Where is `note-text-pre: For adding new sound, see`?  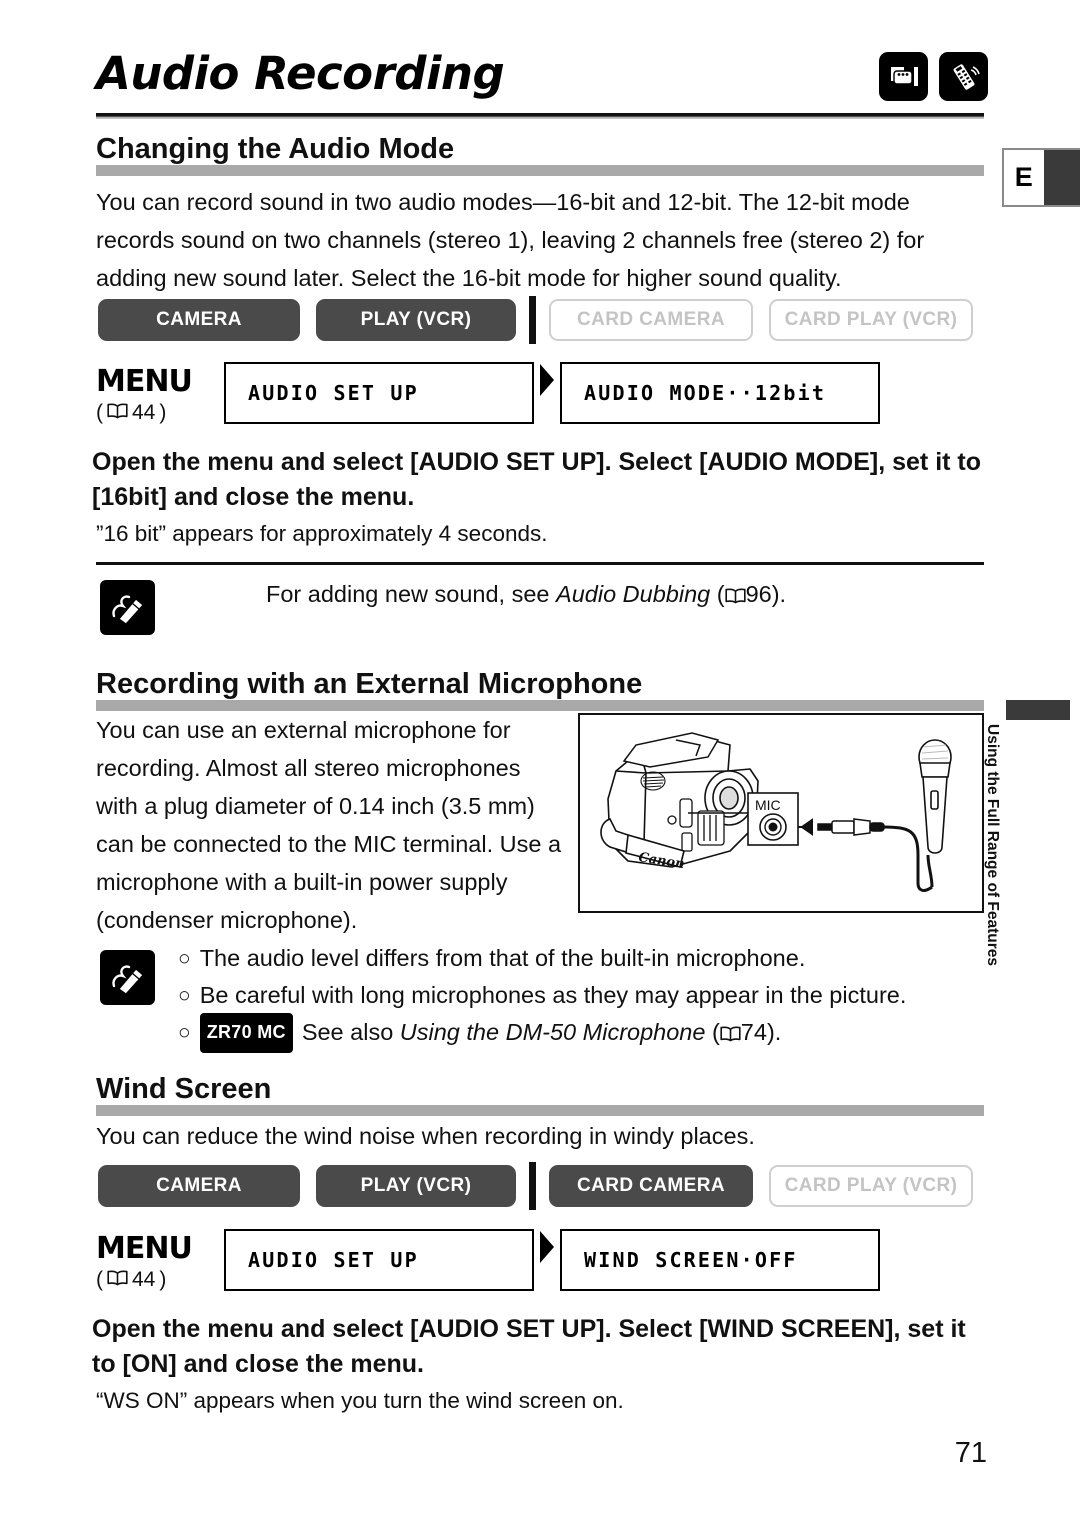 note-text-pre: For adding new sound, see is located at coordinates (411, 594).